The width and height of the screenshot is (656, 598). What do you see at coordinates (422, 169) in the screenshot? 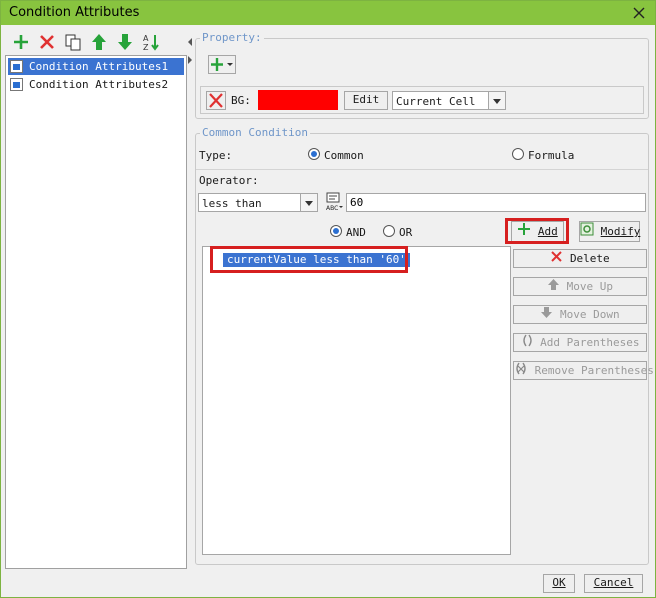
I see `divider` at bounding box center [422, 169].